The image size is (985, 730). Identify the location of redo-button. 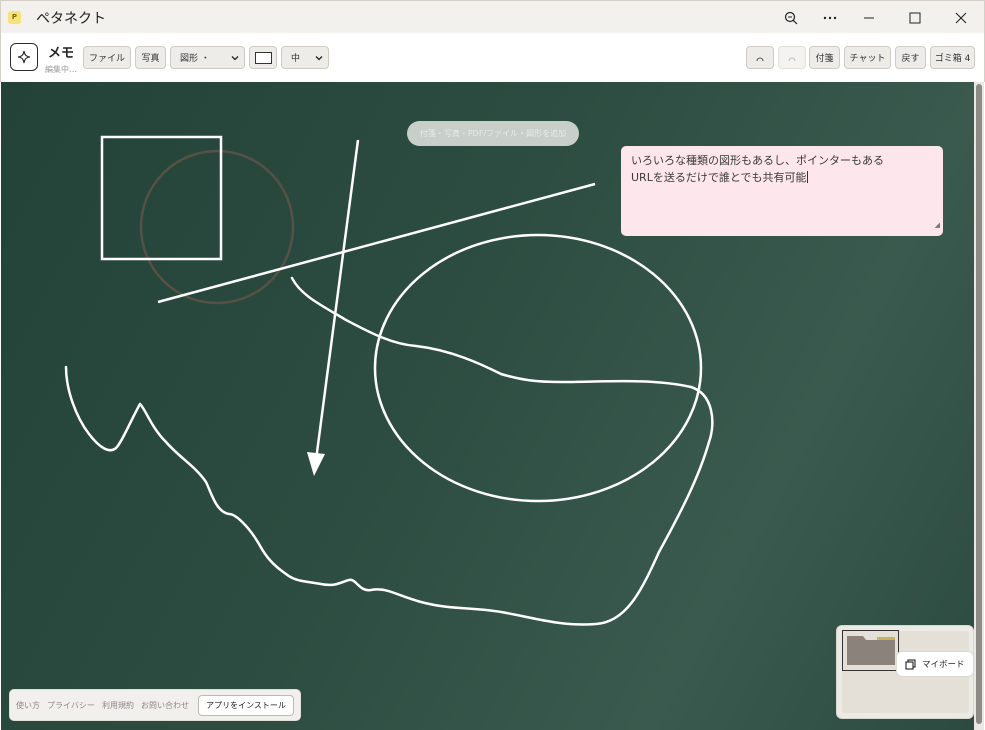
(792, 57).